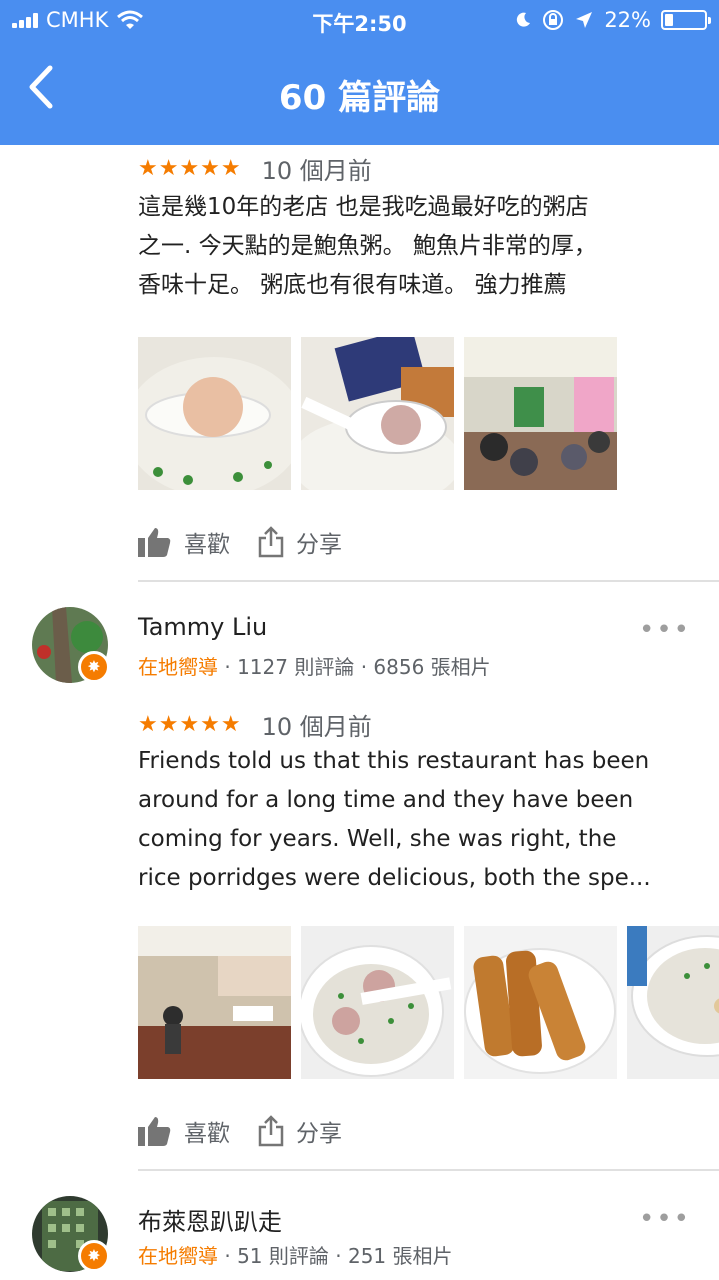 The width and height of the screenshot is (719, 1280). What do you see at coordinates (627, 20) in the screenshot?
I see `battery-percent: 22%` at bounding box center [627, 20].